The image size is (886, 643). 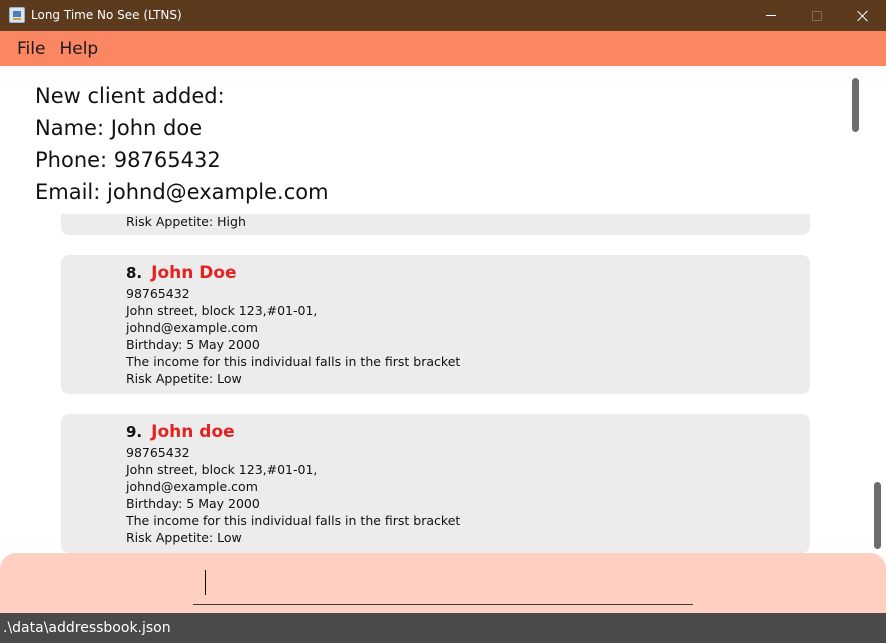 What do you see at coordinates (134, 273) in the screenshot?
I see `client-index: 8.` at bounding box center [134, 273].